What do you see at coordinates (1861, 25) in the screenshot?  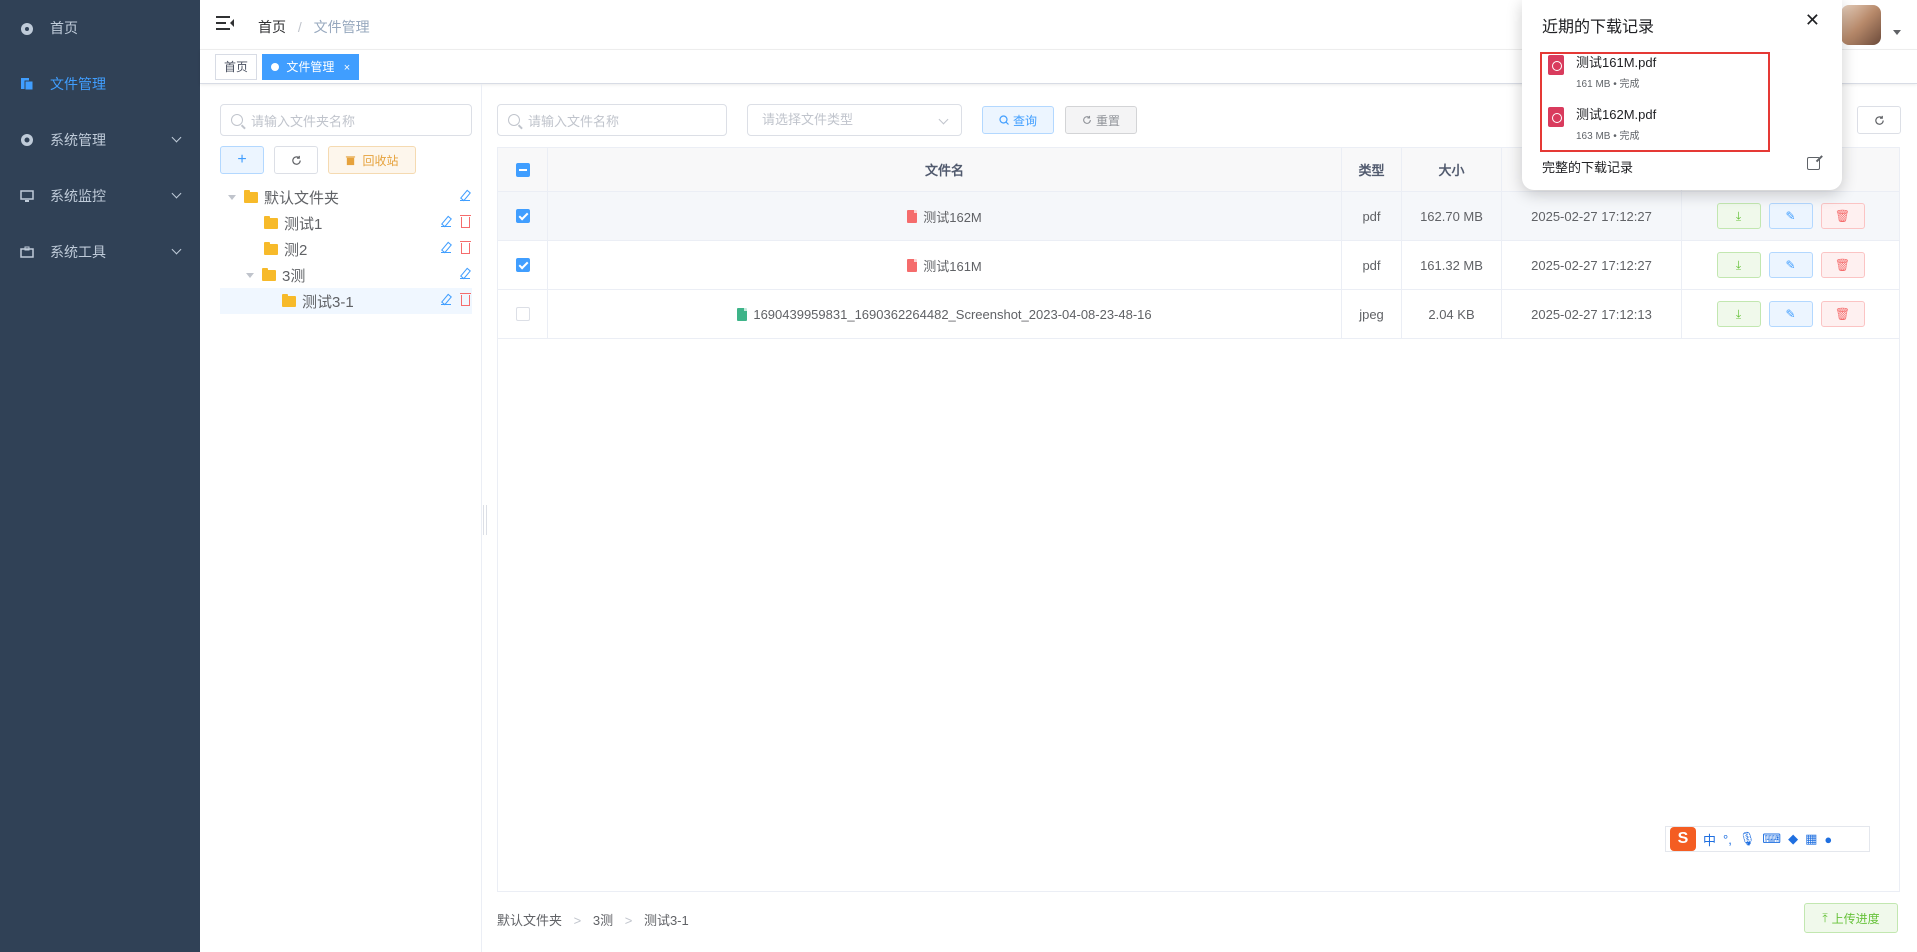 I see `avatar` at bounding box center [1861, 25].